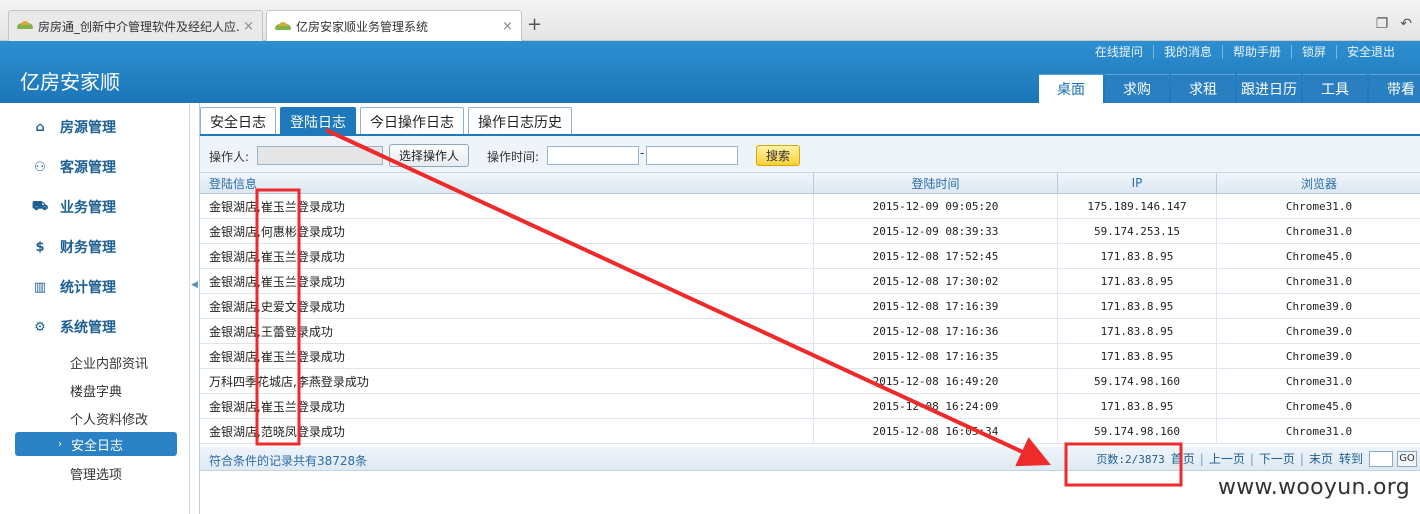 The image size is (1420, 514). What do you see at coordinates (238, 121) in the screenshot?
I see `tab-security-log: 安全日志` at bounding box center [238, 121].